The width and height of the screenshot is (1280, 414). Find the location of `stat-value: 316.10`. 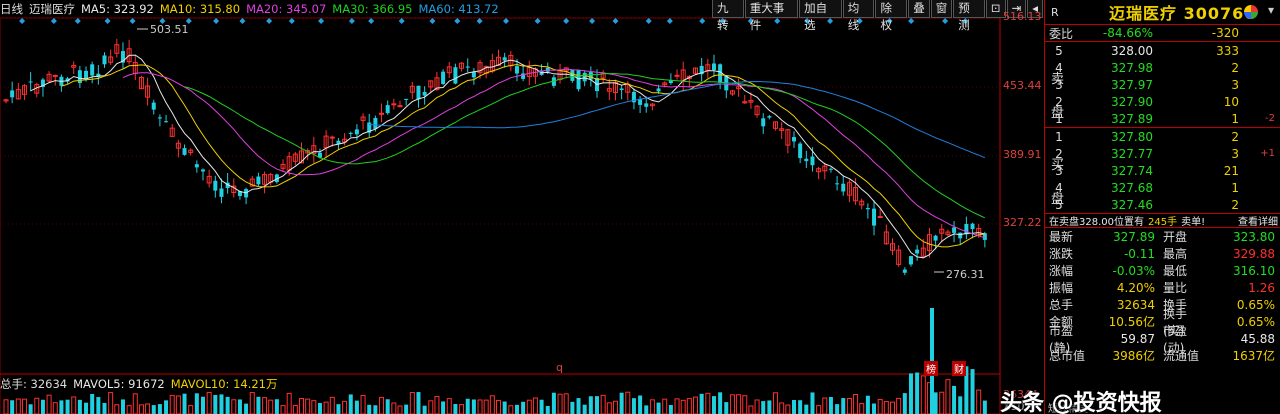

stat-value: 316.10 is located at coordinates (1254, 270).